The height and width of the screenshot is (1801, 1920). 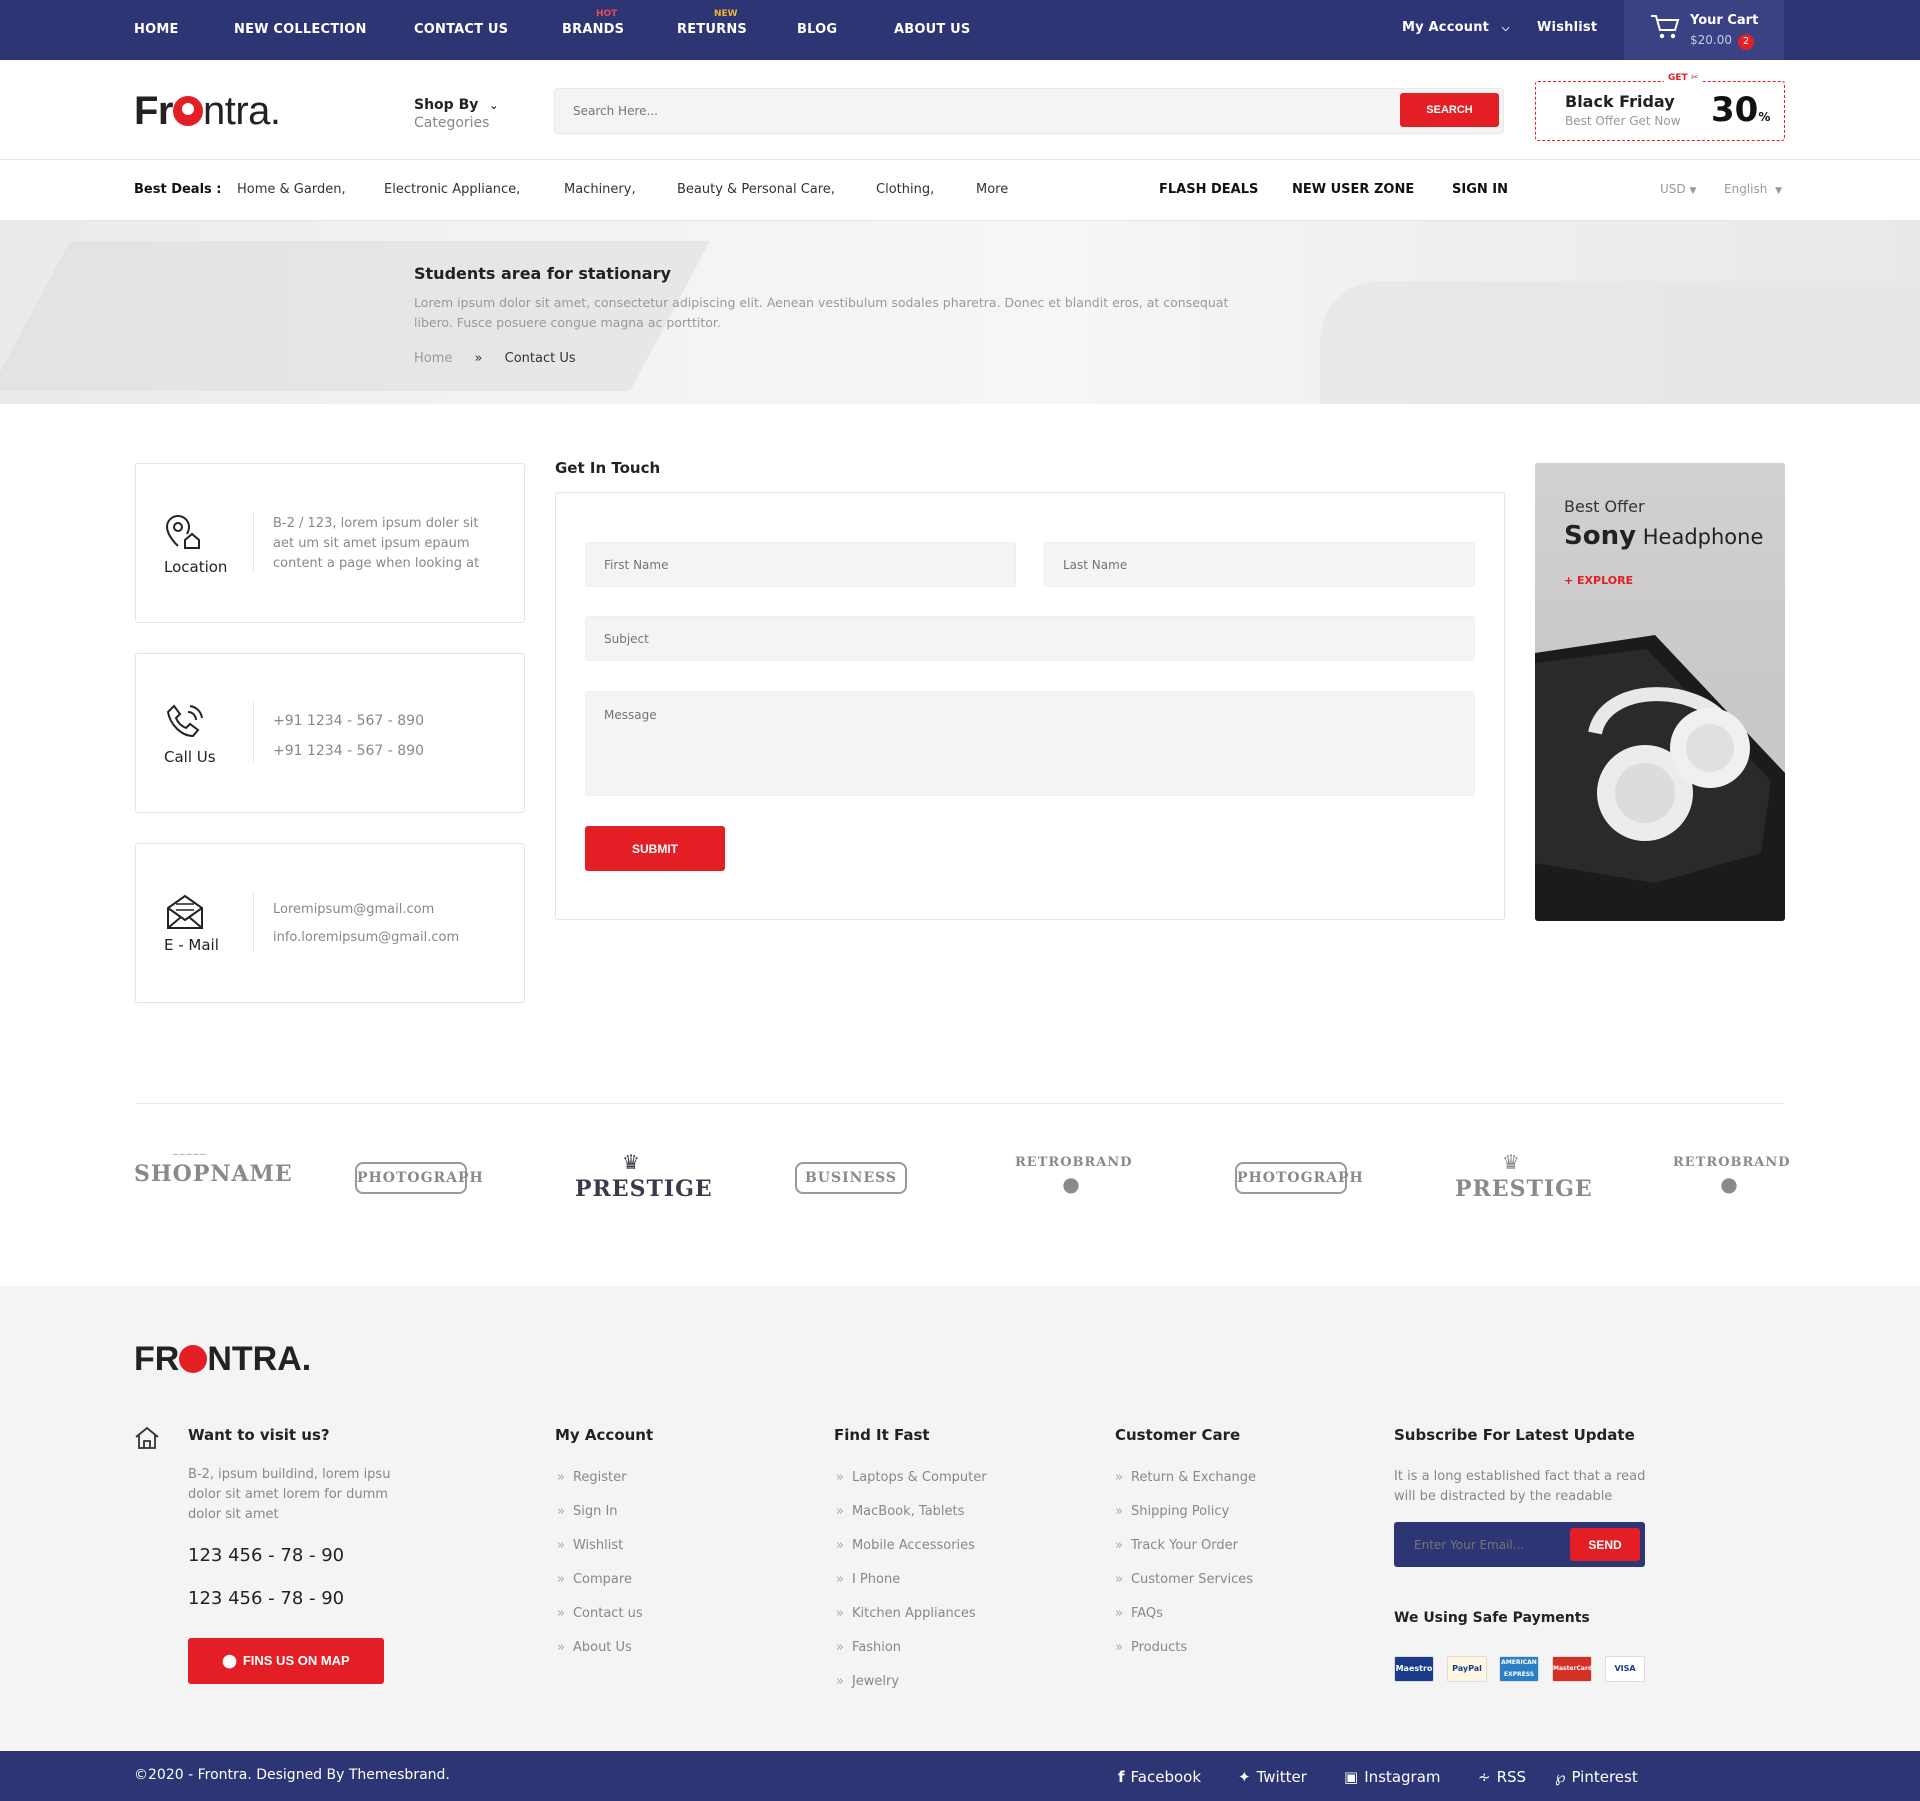 What do you see at coordinates (1605, 1544) in the screenshot?
I see `send-button: SEND` at bounding box center [1605, 1544].